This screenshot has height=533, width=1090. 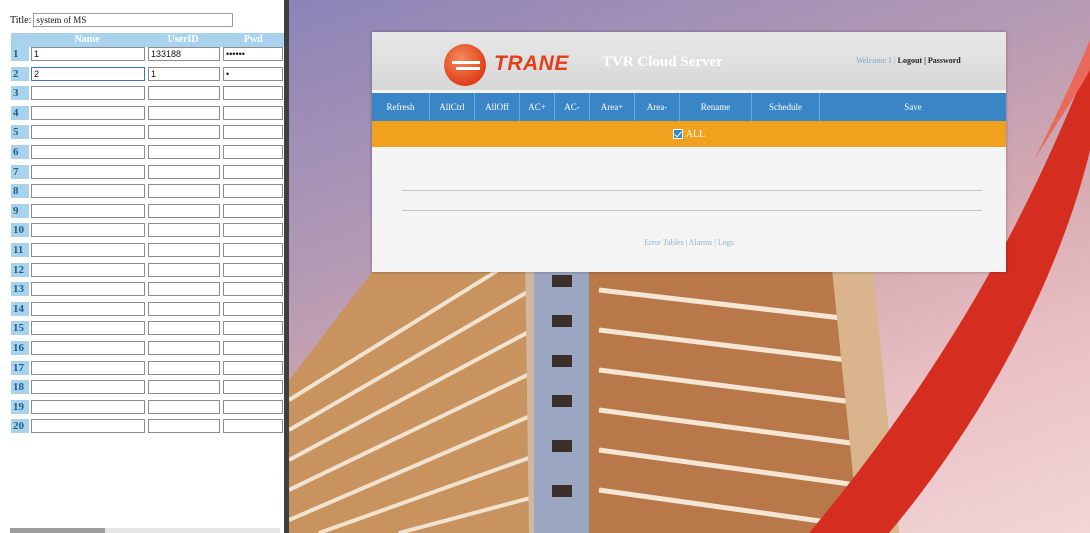 I want to click on row-number: 5, so click(x=20, y=132).